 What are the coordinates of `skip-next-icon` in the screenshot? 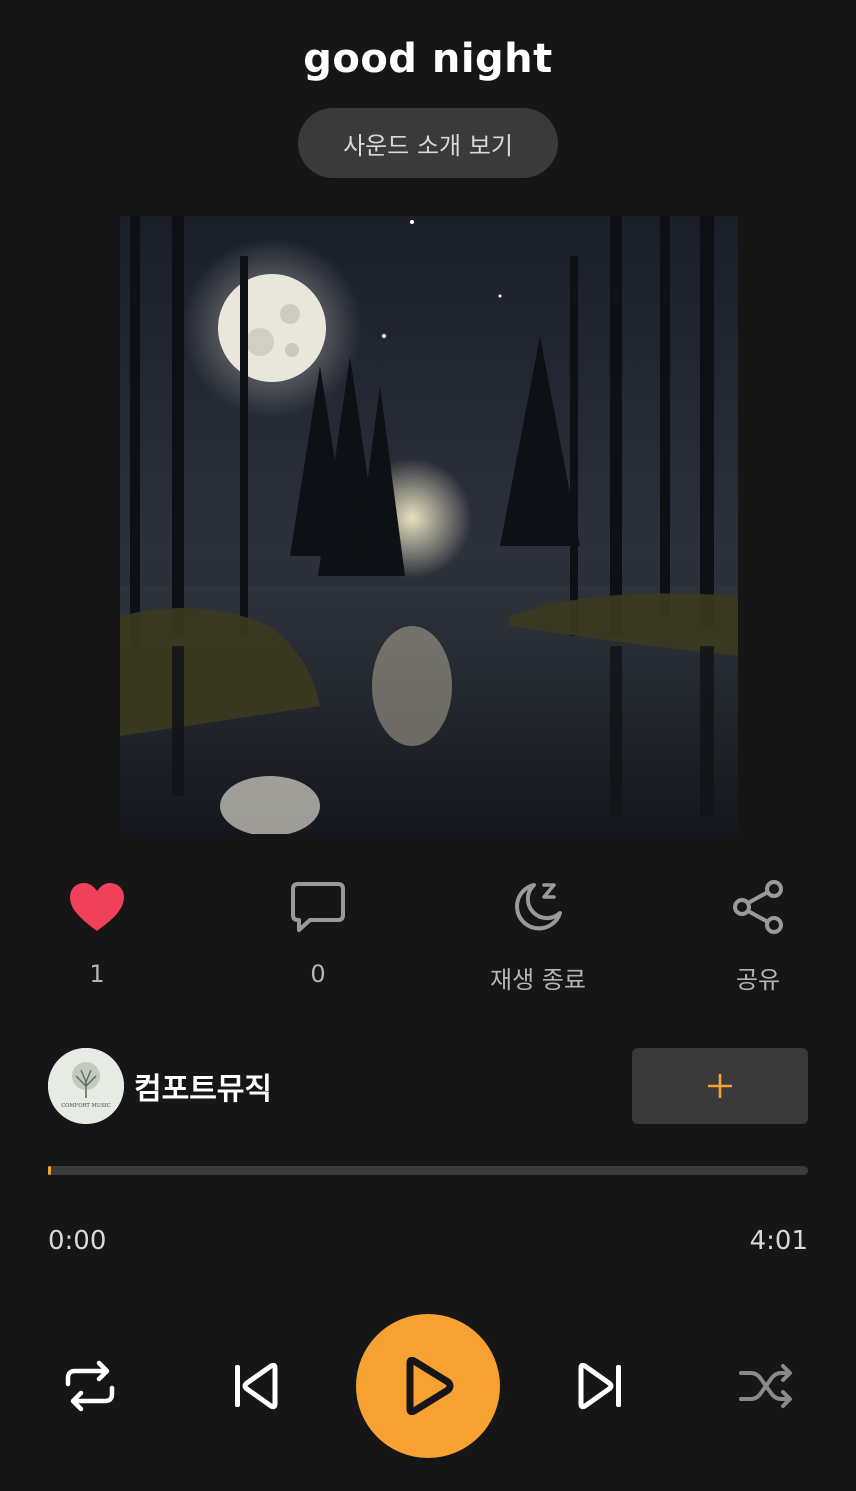 It's located at (599, 1386).